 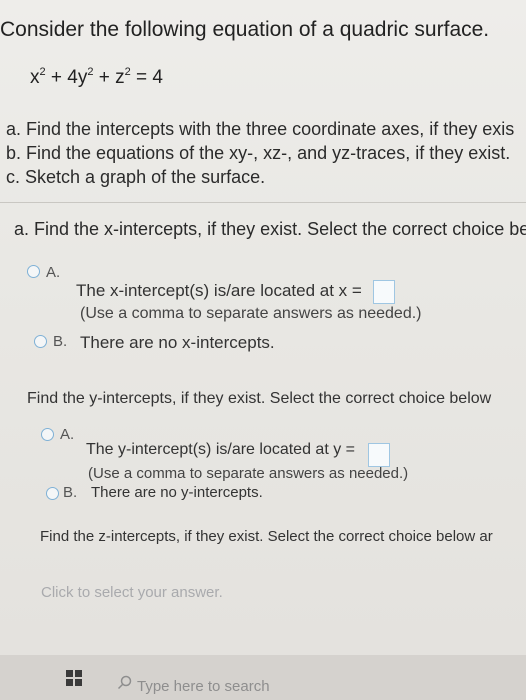 I want to click on y-option-a-letter: A., so click(x=67, y=434).